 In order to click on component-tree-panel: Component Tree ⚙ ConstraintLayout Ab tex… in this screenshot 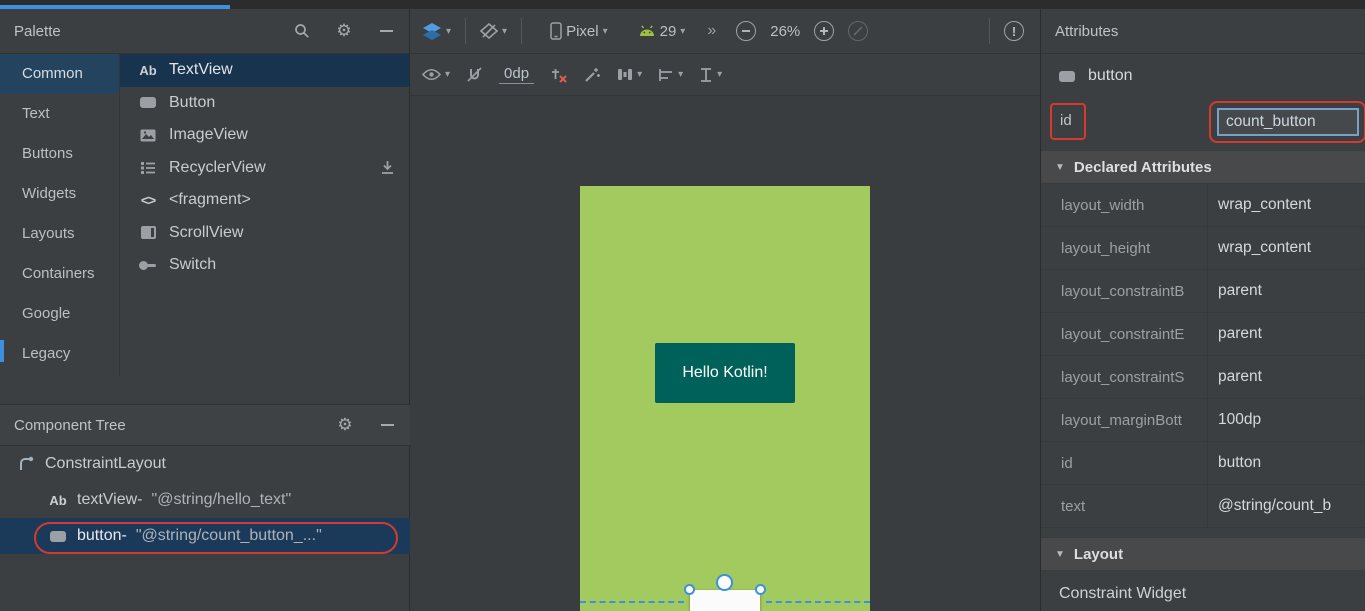, I will do `click(205, 479)`.